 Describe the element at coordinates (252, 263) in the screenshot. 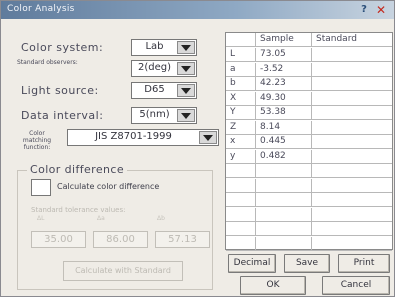

I see `decimal-button: Decimal` at that location.